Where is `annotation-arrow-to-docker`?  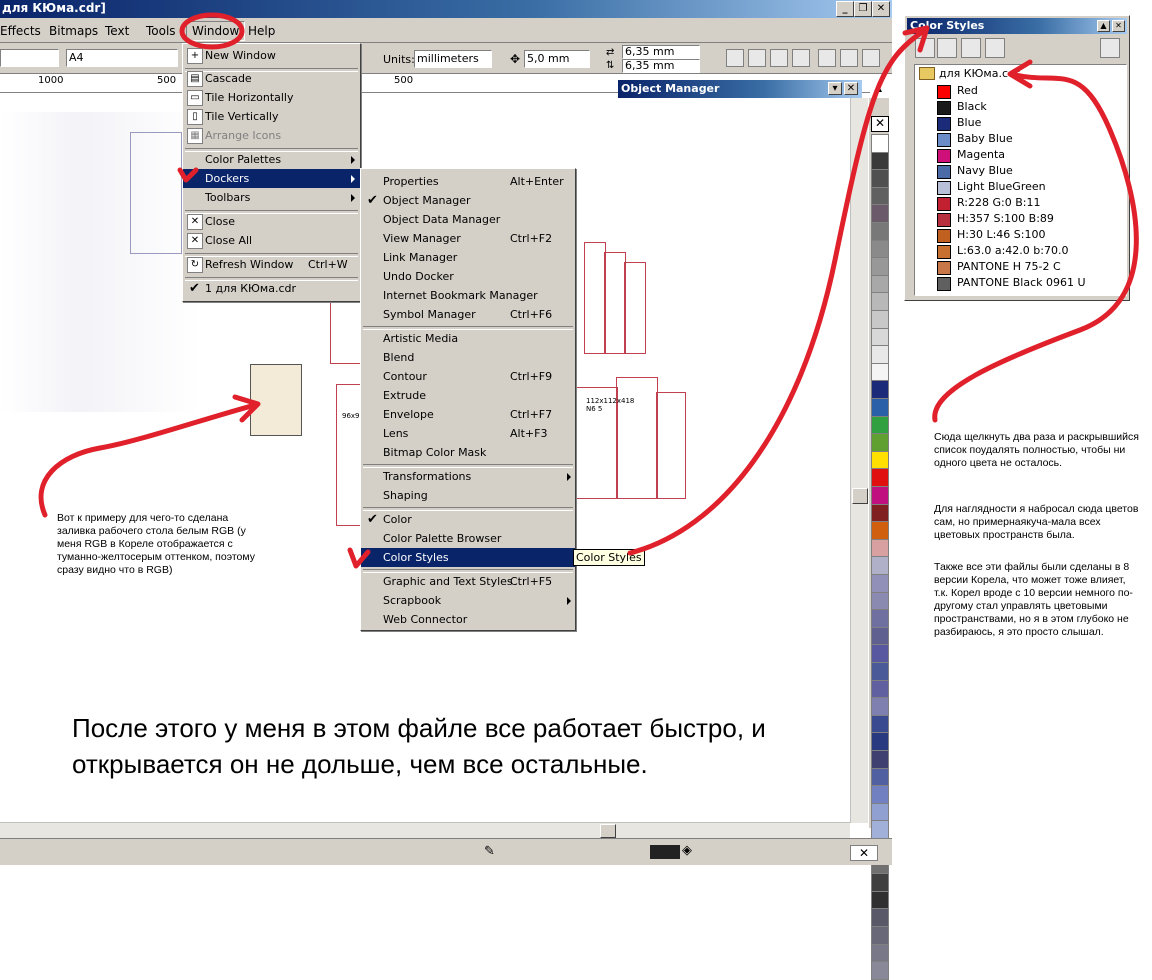 annotation-arrow-to-docker is located at coordinates (777, 291).